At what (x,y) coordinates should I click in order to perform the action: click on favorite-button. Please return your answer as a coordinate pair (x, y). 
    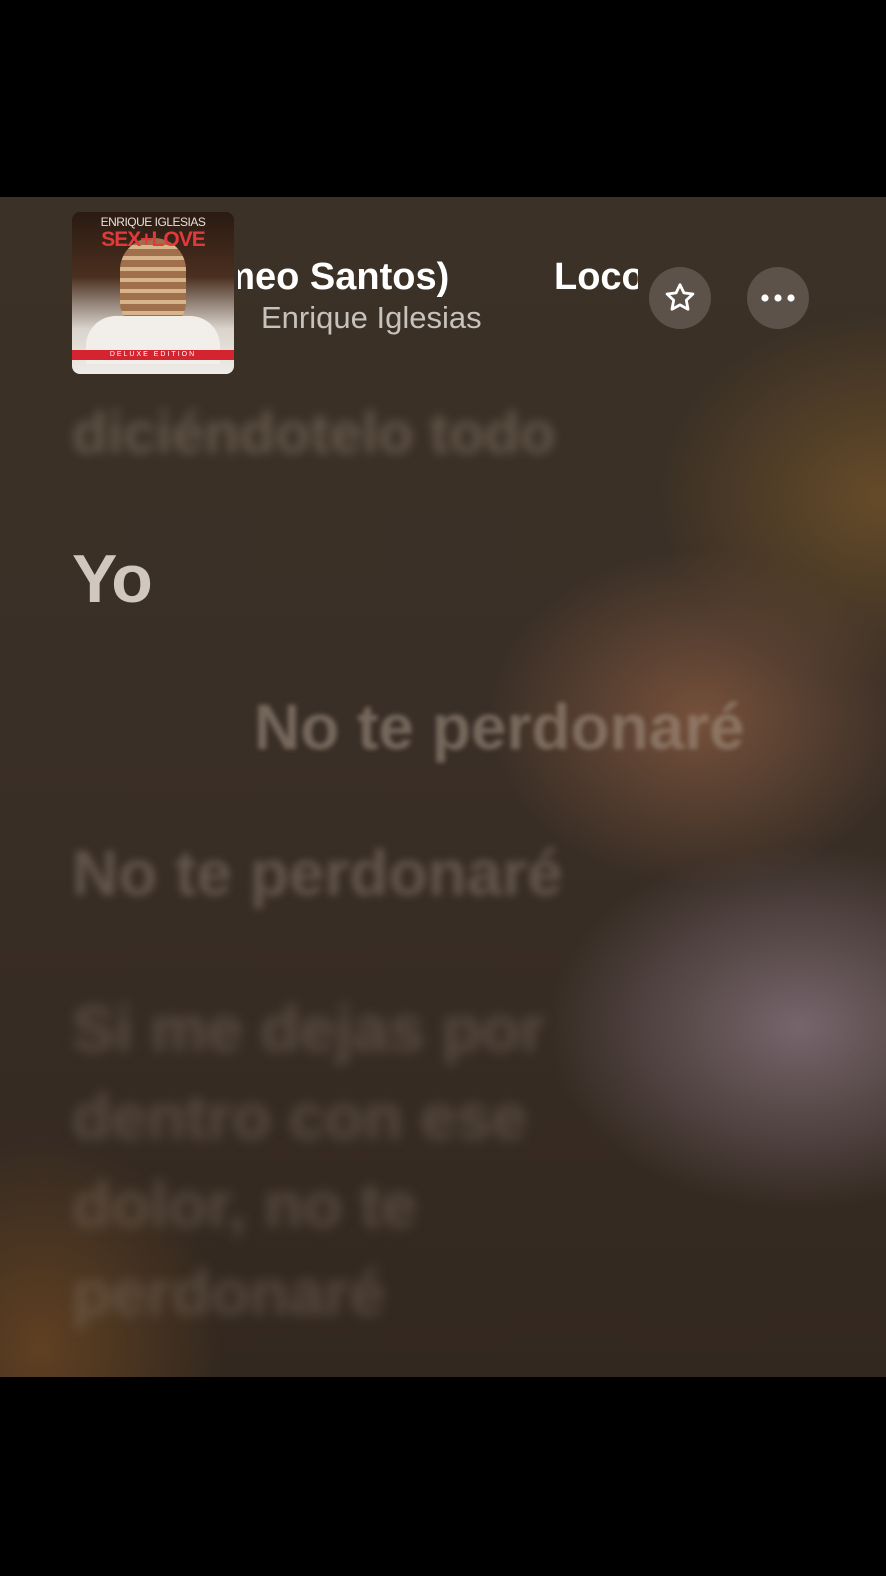
    Looking at the image, I should click on (680, 298).